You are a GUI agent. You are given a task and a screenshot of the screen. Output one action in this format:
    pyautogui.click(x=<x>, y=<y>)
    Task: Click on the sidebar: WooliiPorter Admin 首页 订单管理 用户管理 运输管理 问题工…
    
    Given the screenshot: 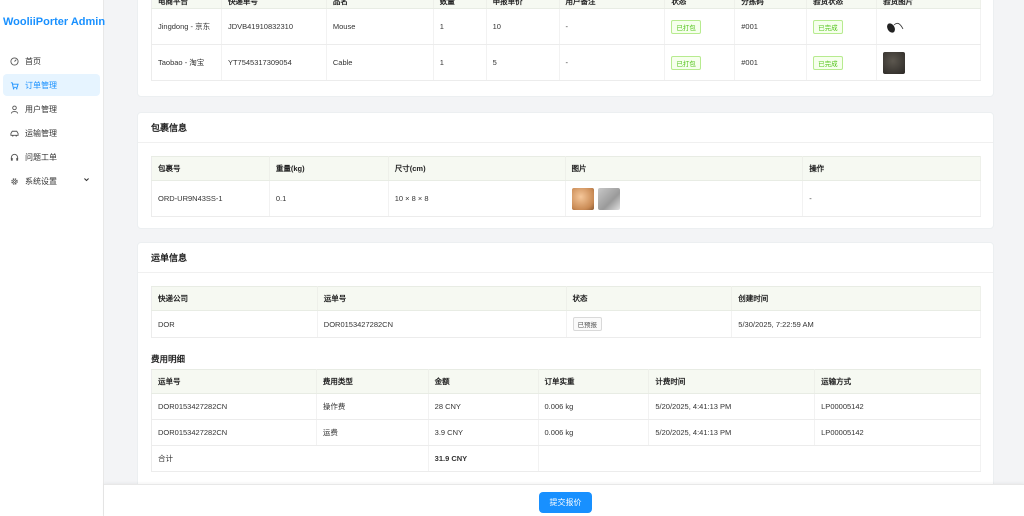 What is the action you would take?
    pyautogui.click(x=52, y=258)
    